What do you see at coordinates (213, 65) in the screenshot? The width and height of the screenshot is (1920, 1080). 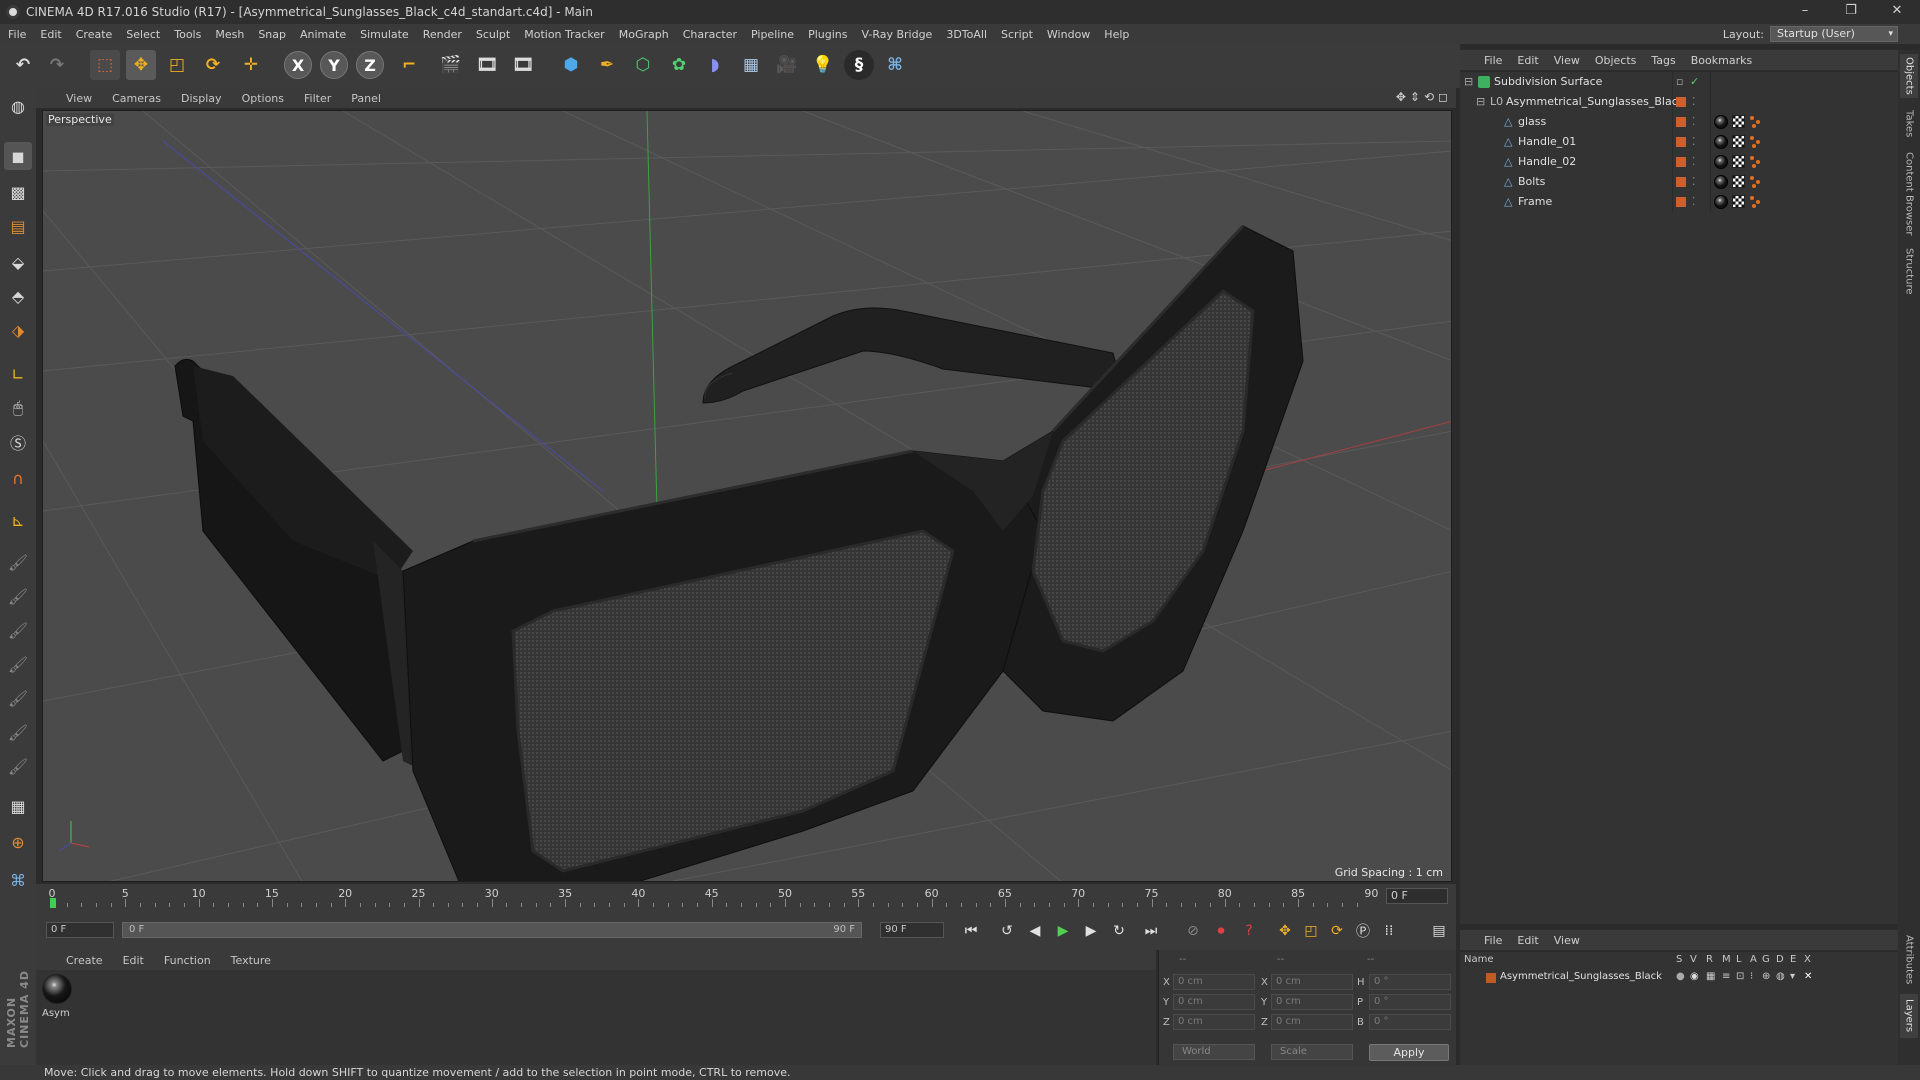 I see `rotate-tool-button: ⟳` at bounding box center [213, 65].